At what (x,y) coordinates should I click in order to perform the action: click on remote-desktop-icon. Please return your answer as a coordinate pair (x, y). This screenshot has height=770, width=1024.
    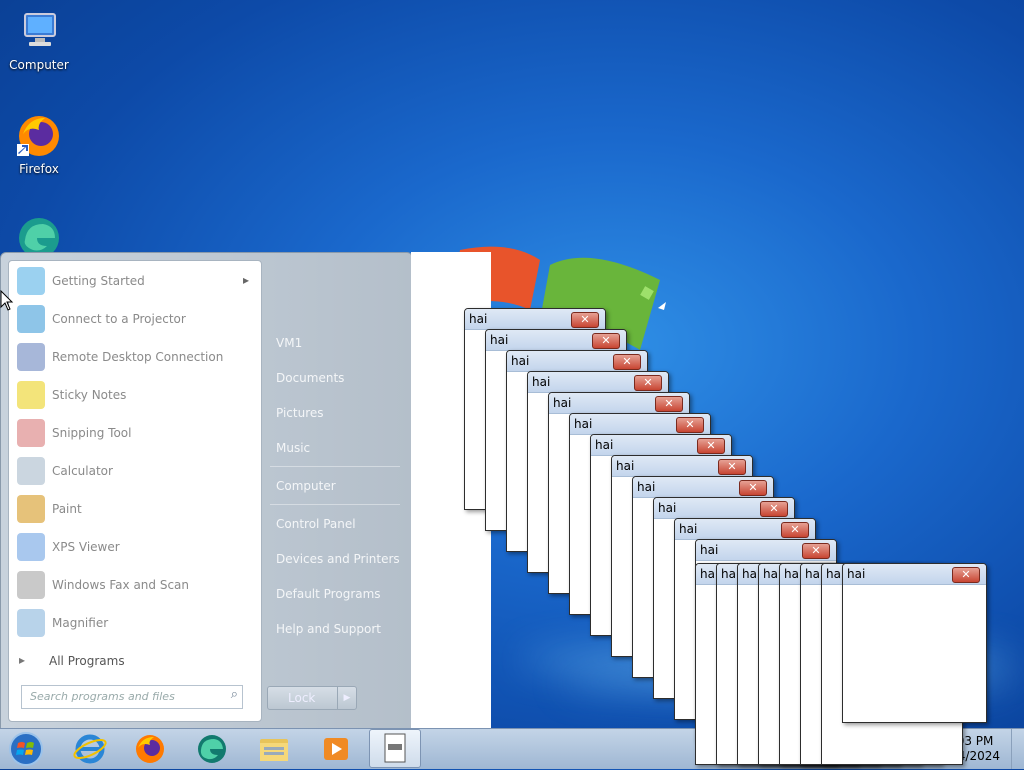
    Looking at the image, I should click on (31, 357).